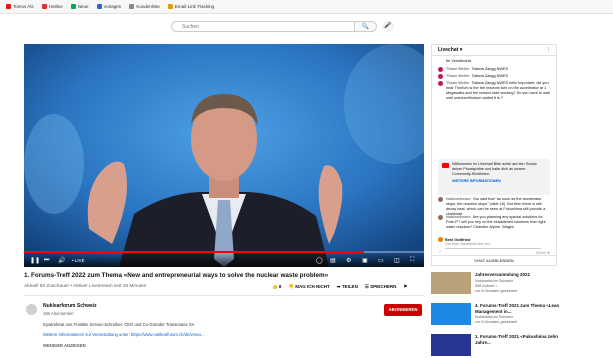 This screenshot has width=613, height=358. What do you see at coordinates (83, 6) in the screenshot?
I see `bookmark-label: Neue` at bounding box center [83, 6].